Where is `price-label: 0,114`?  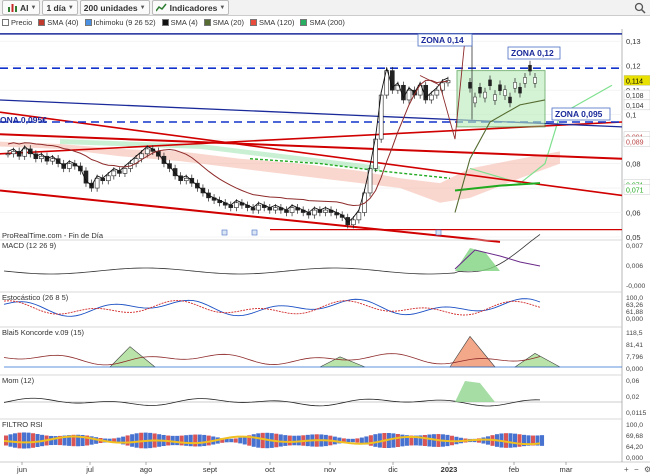
price-label: 0,114 is located at coordinates (634, 81).